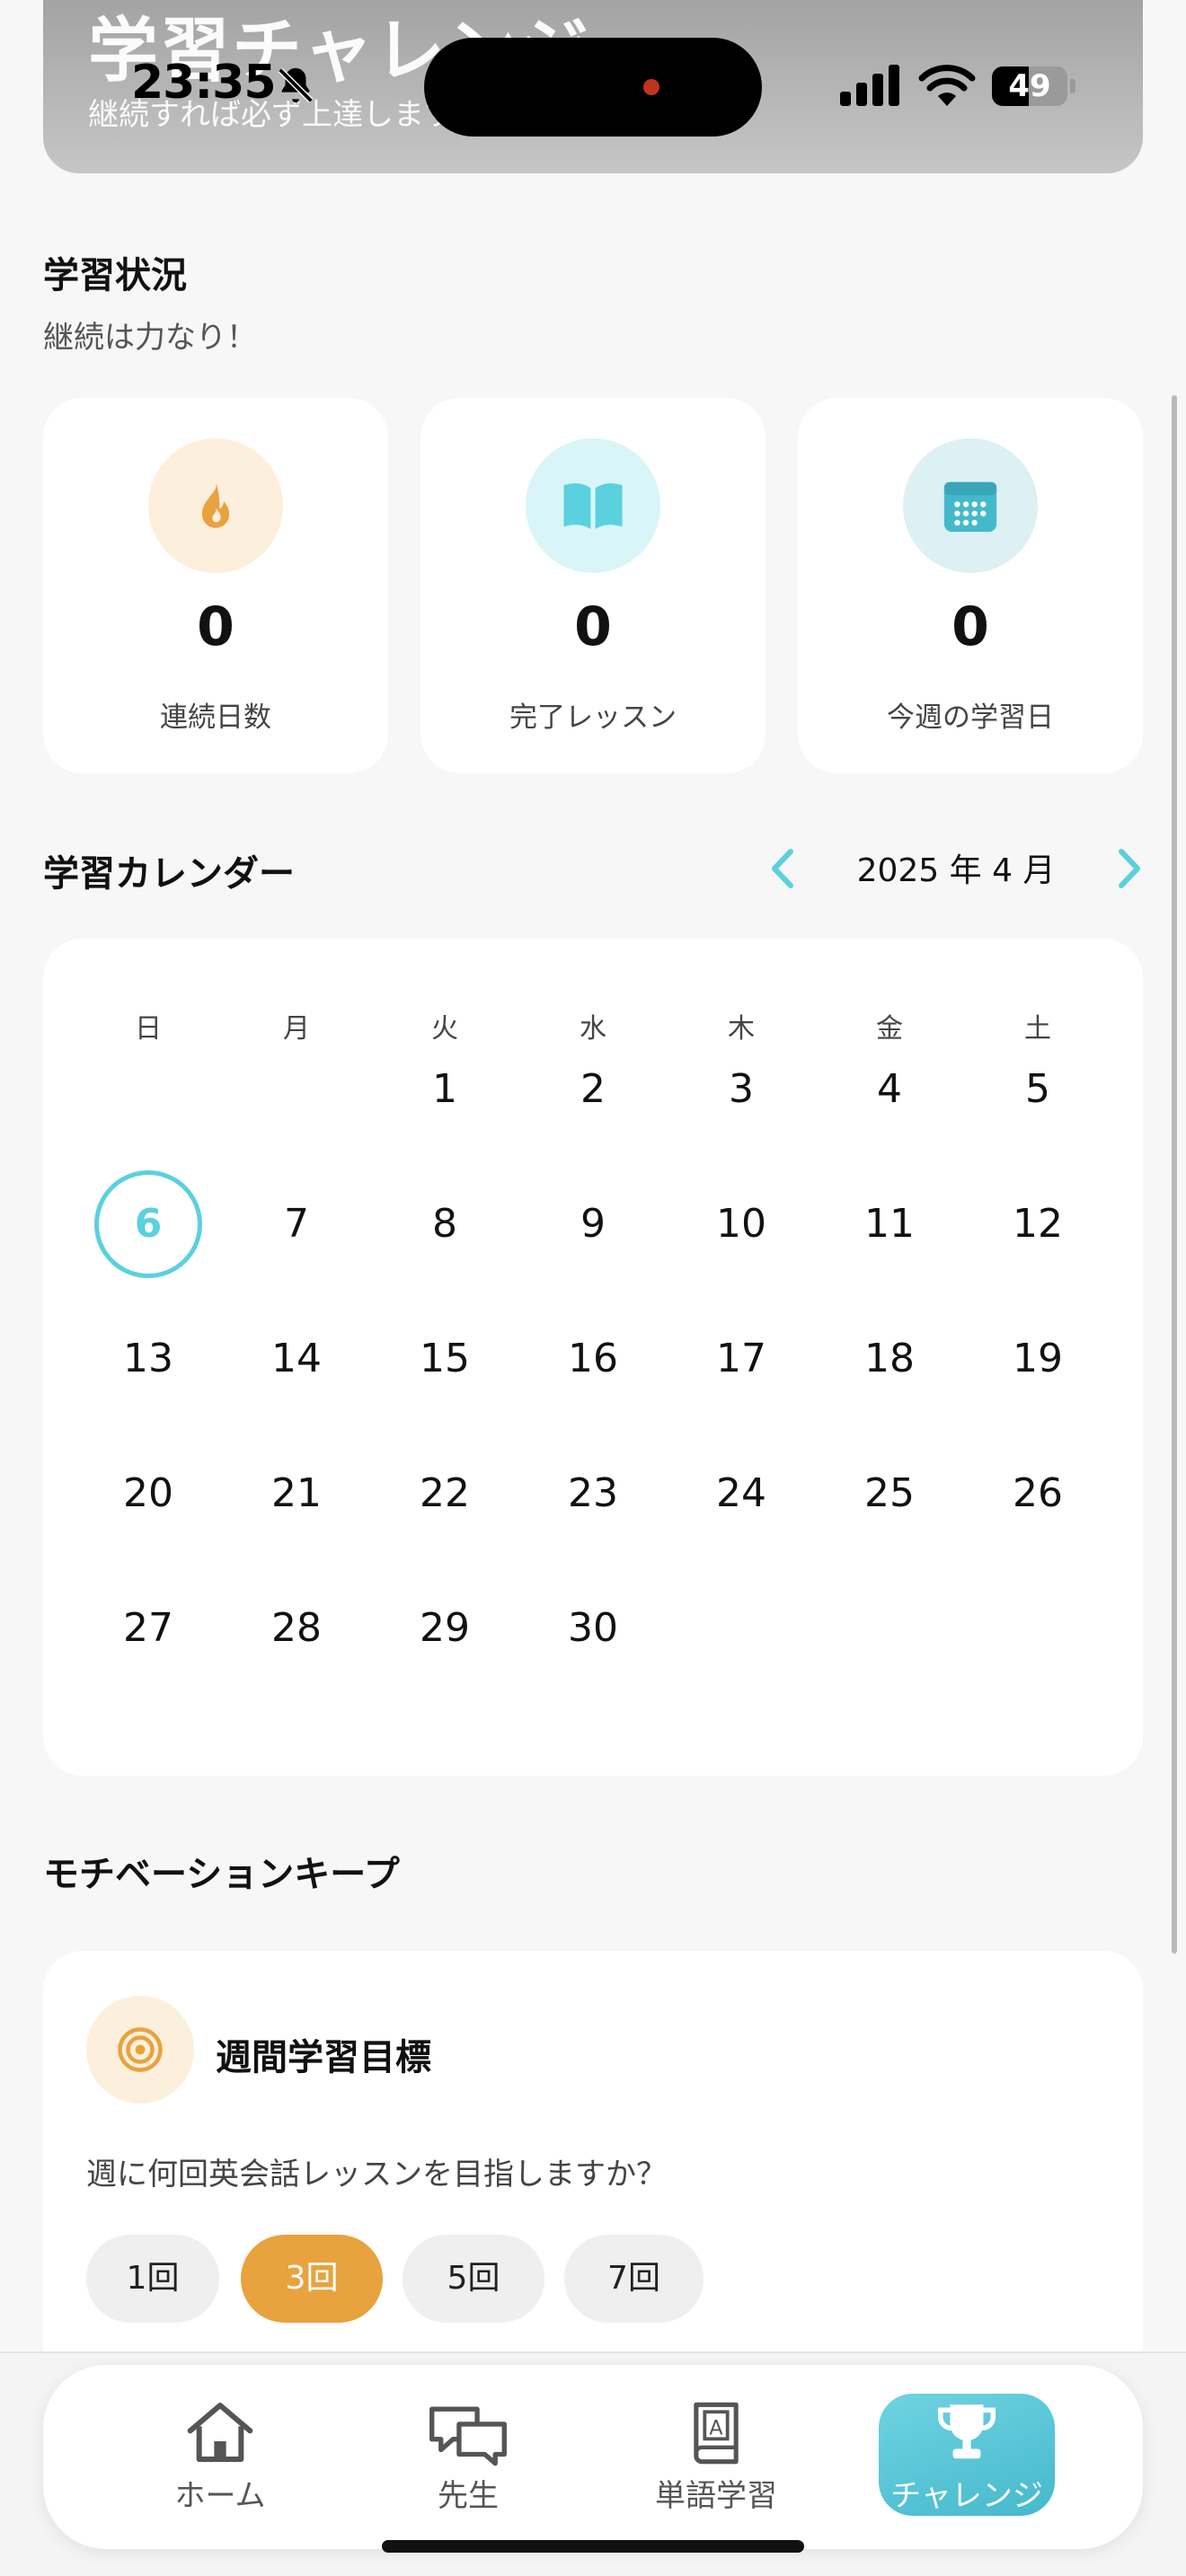  What do you see at coordinates (593, 1494) in the screenshot?
I see `calendar-day: 23` at bounding box center [593, 1494].